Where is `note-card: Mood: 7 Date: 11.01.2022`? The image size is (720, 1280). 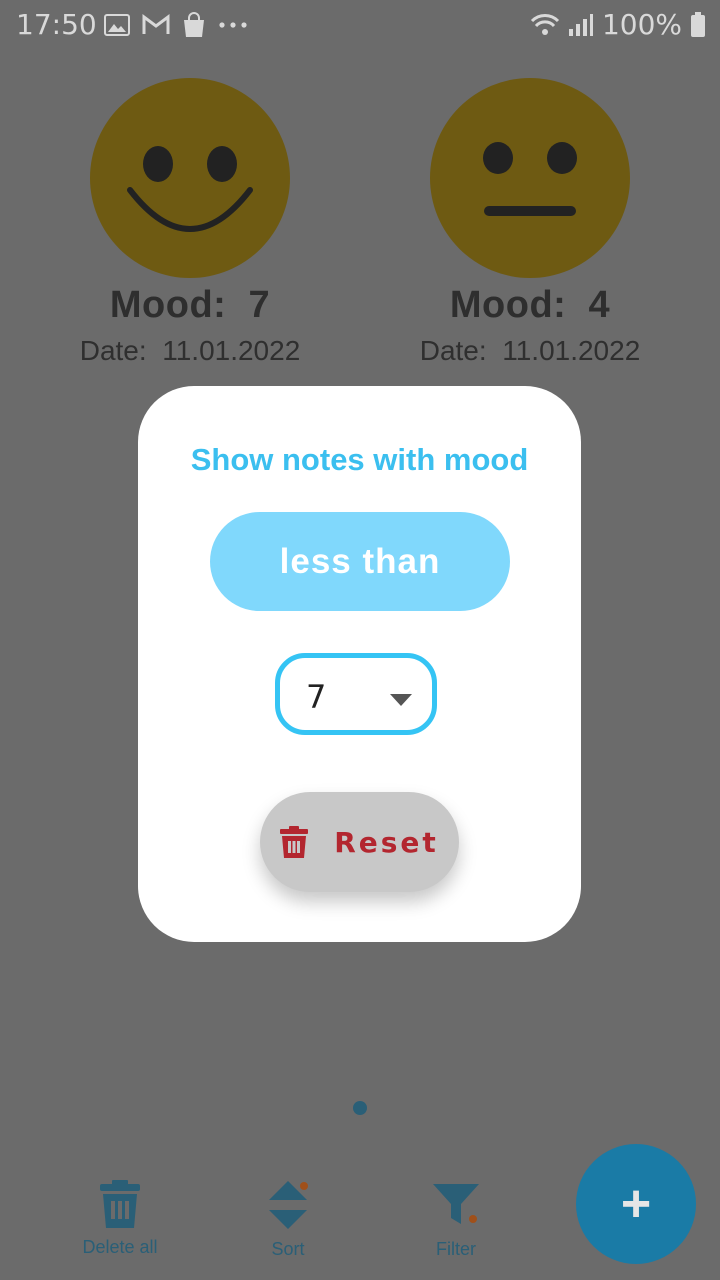
note-card: Mood: 7 Date: 11.01.2022 is located at coordinates (190, 222).